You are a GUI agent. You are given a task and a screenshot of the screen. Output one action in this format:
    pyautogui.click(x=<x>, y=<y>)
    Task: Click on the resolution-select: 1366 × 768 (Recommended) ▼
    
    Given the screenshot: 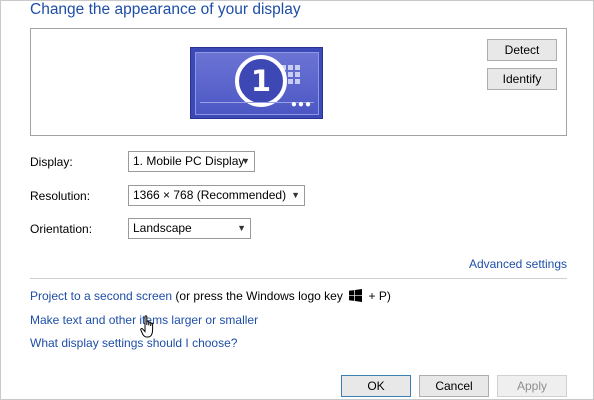 What is the action you would take?
    pyautogui.click(x=216, y=195)
    